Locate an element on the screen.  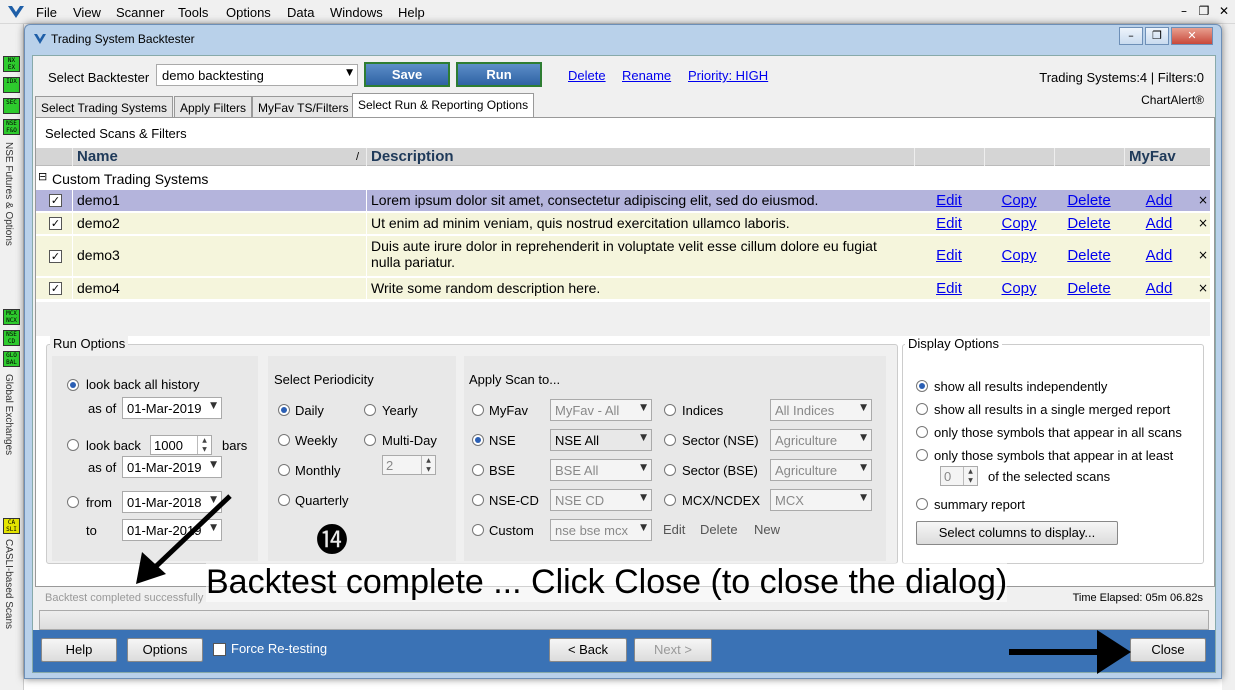
monthly-radio is located at coordinates (284, 470).